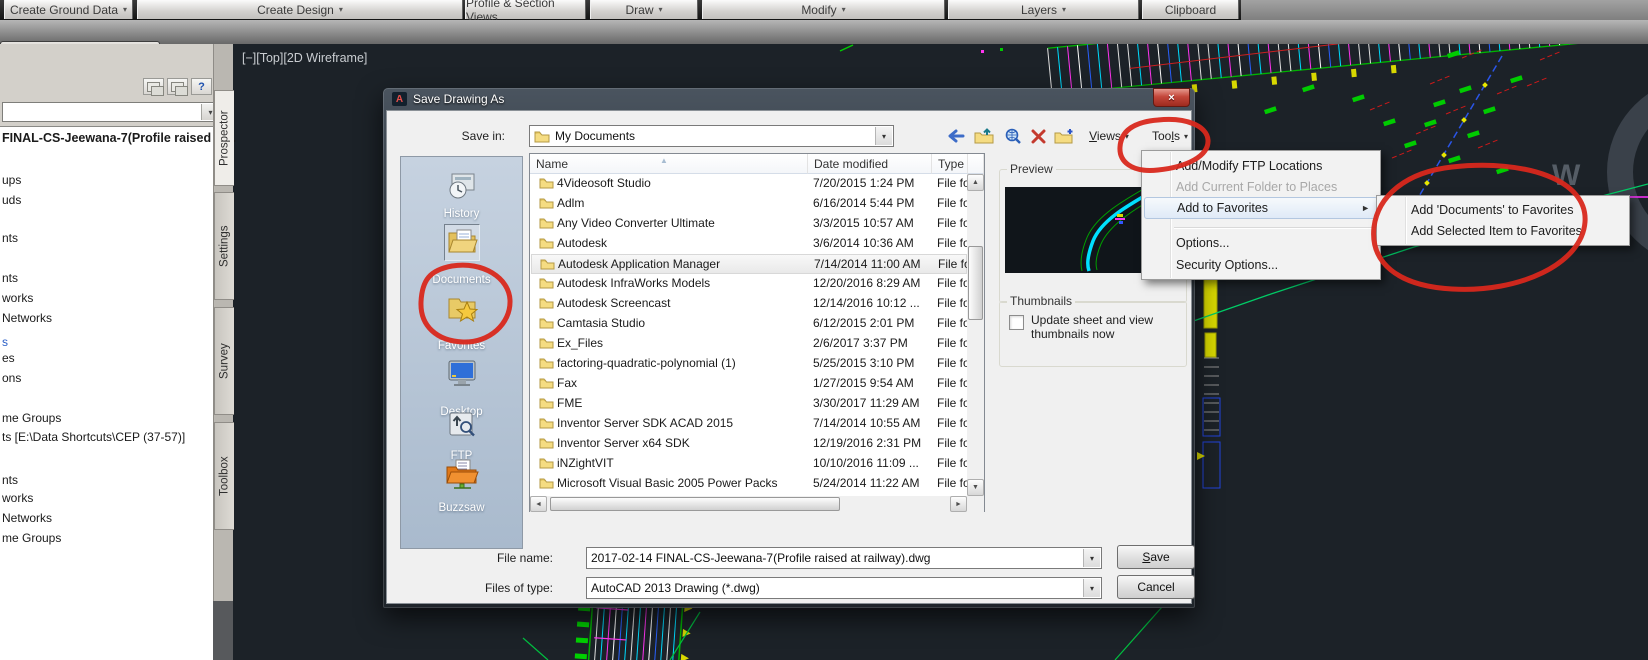 The height and width of the screenshot is (660, 1648). What do you see at coordinates (749, 404) in the screenshot?
I see `file-row: FME 3/30/2017 11:29 AM File fol` at bounding box center [749, 404].